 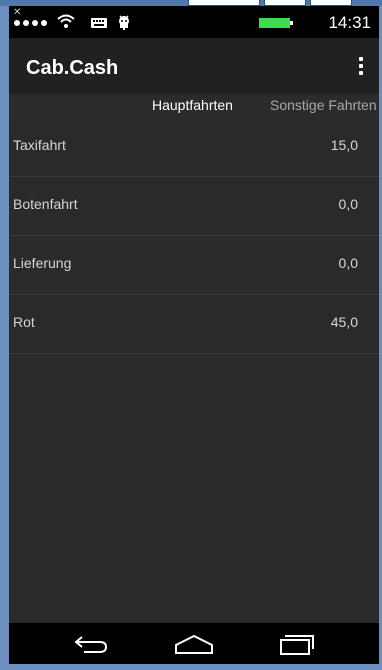 What do you see at coordinates (30, 23) in the screenshot?
I see `signal-dots-icon` at bounding box center [30, 23].